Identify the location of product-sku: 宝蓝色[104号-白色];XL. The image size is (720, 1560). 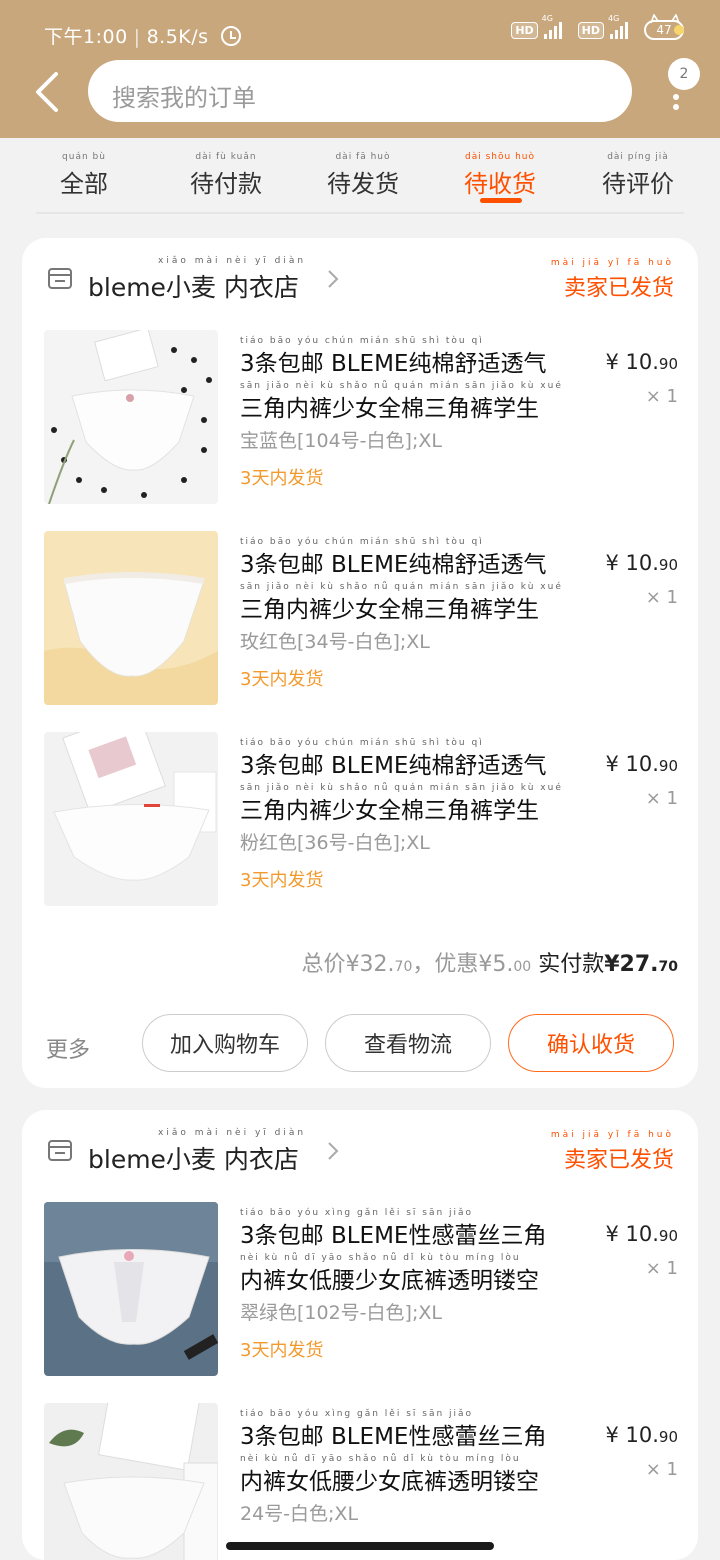
(341, 441).